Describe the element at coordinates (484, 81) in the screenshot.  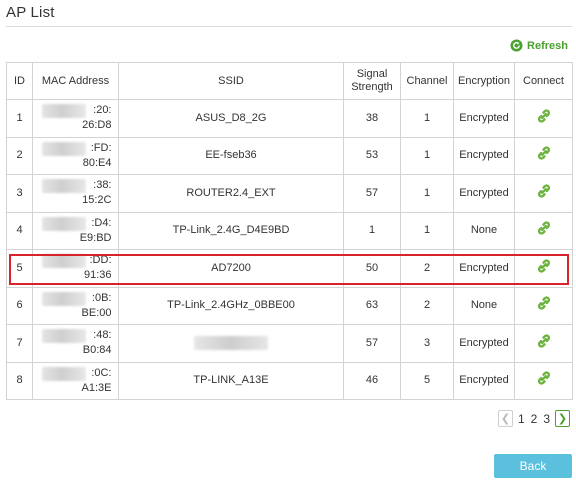
I see `header-encryption: Encryption` at that location.